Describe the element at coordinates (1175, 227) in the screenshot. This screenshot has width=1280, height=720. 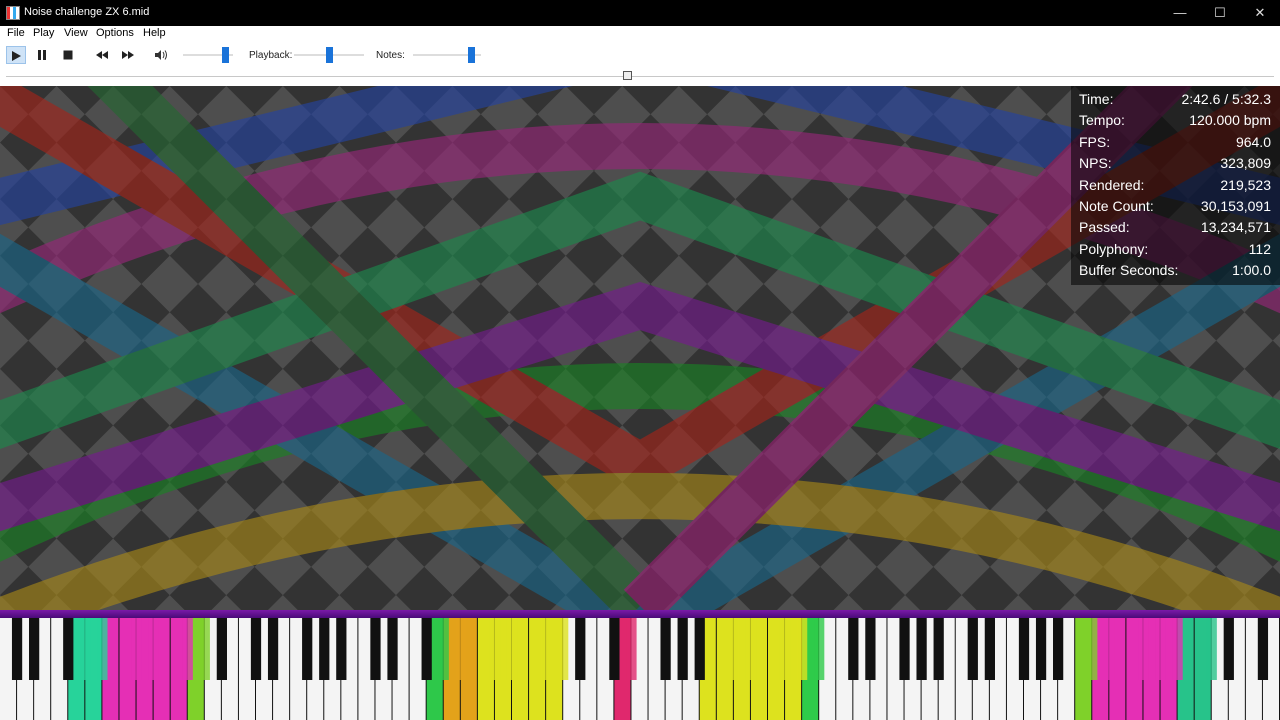
I see `stat-passed: Passed: 13,234,571` at that location.